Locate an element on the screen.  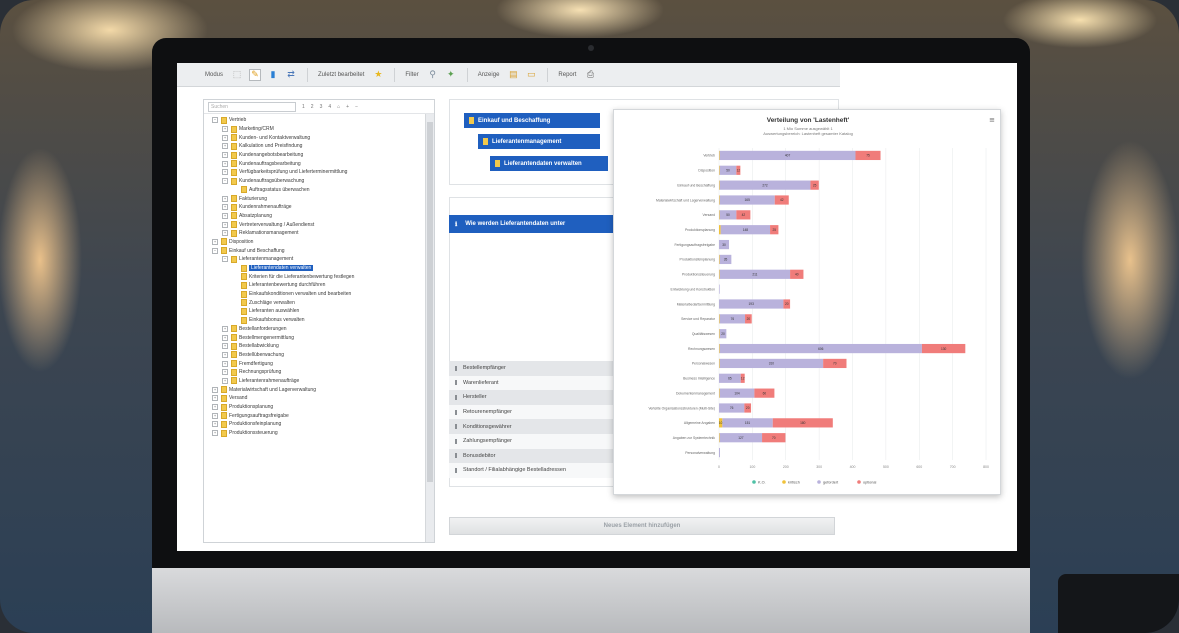
edit-mode-icon: ✎ is located at coordinates (255, 74).